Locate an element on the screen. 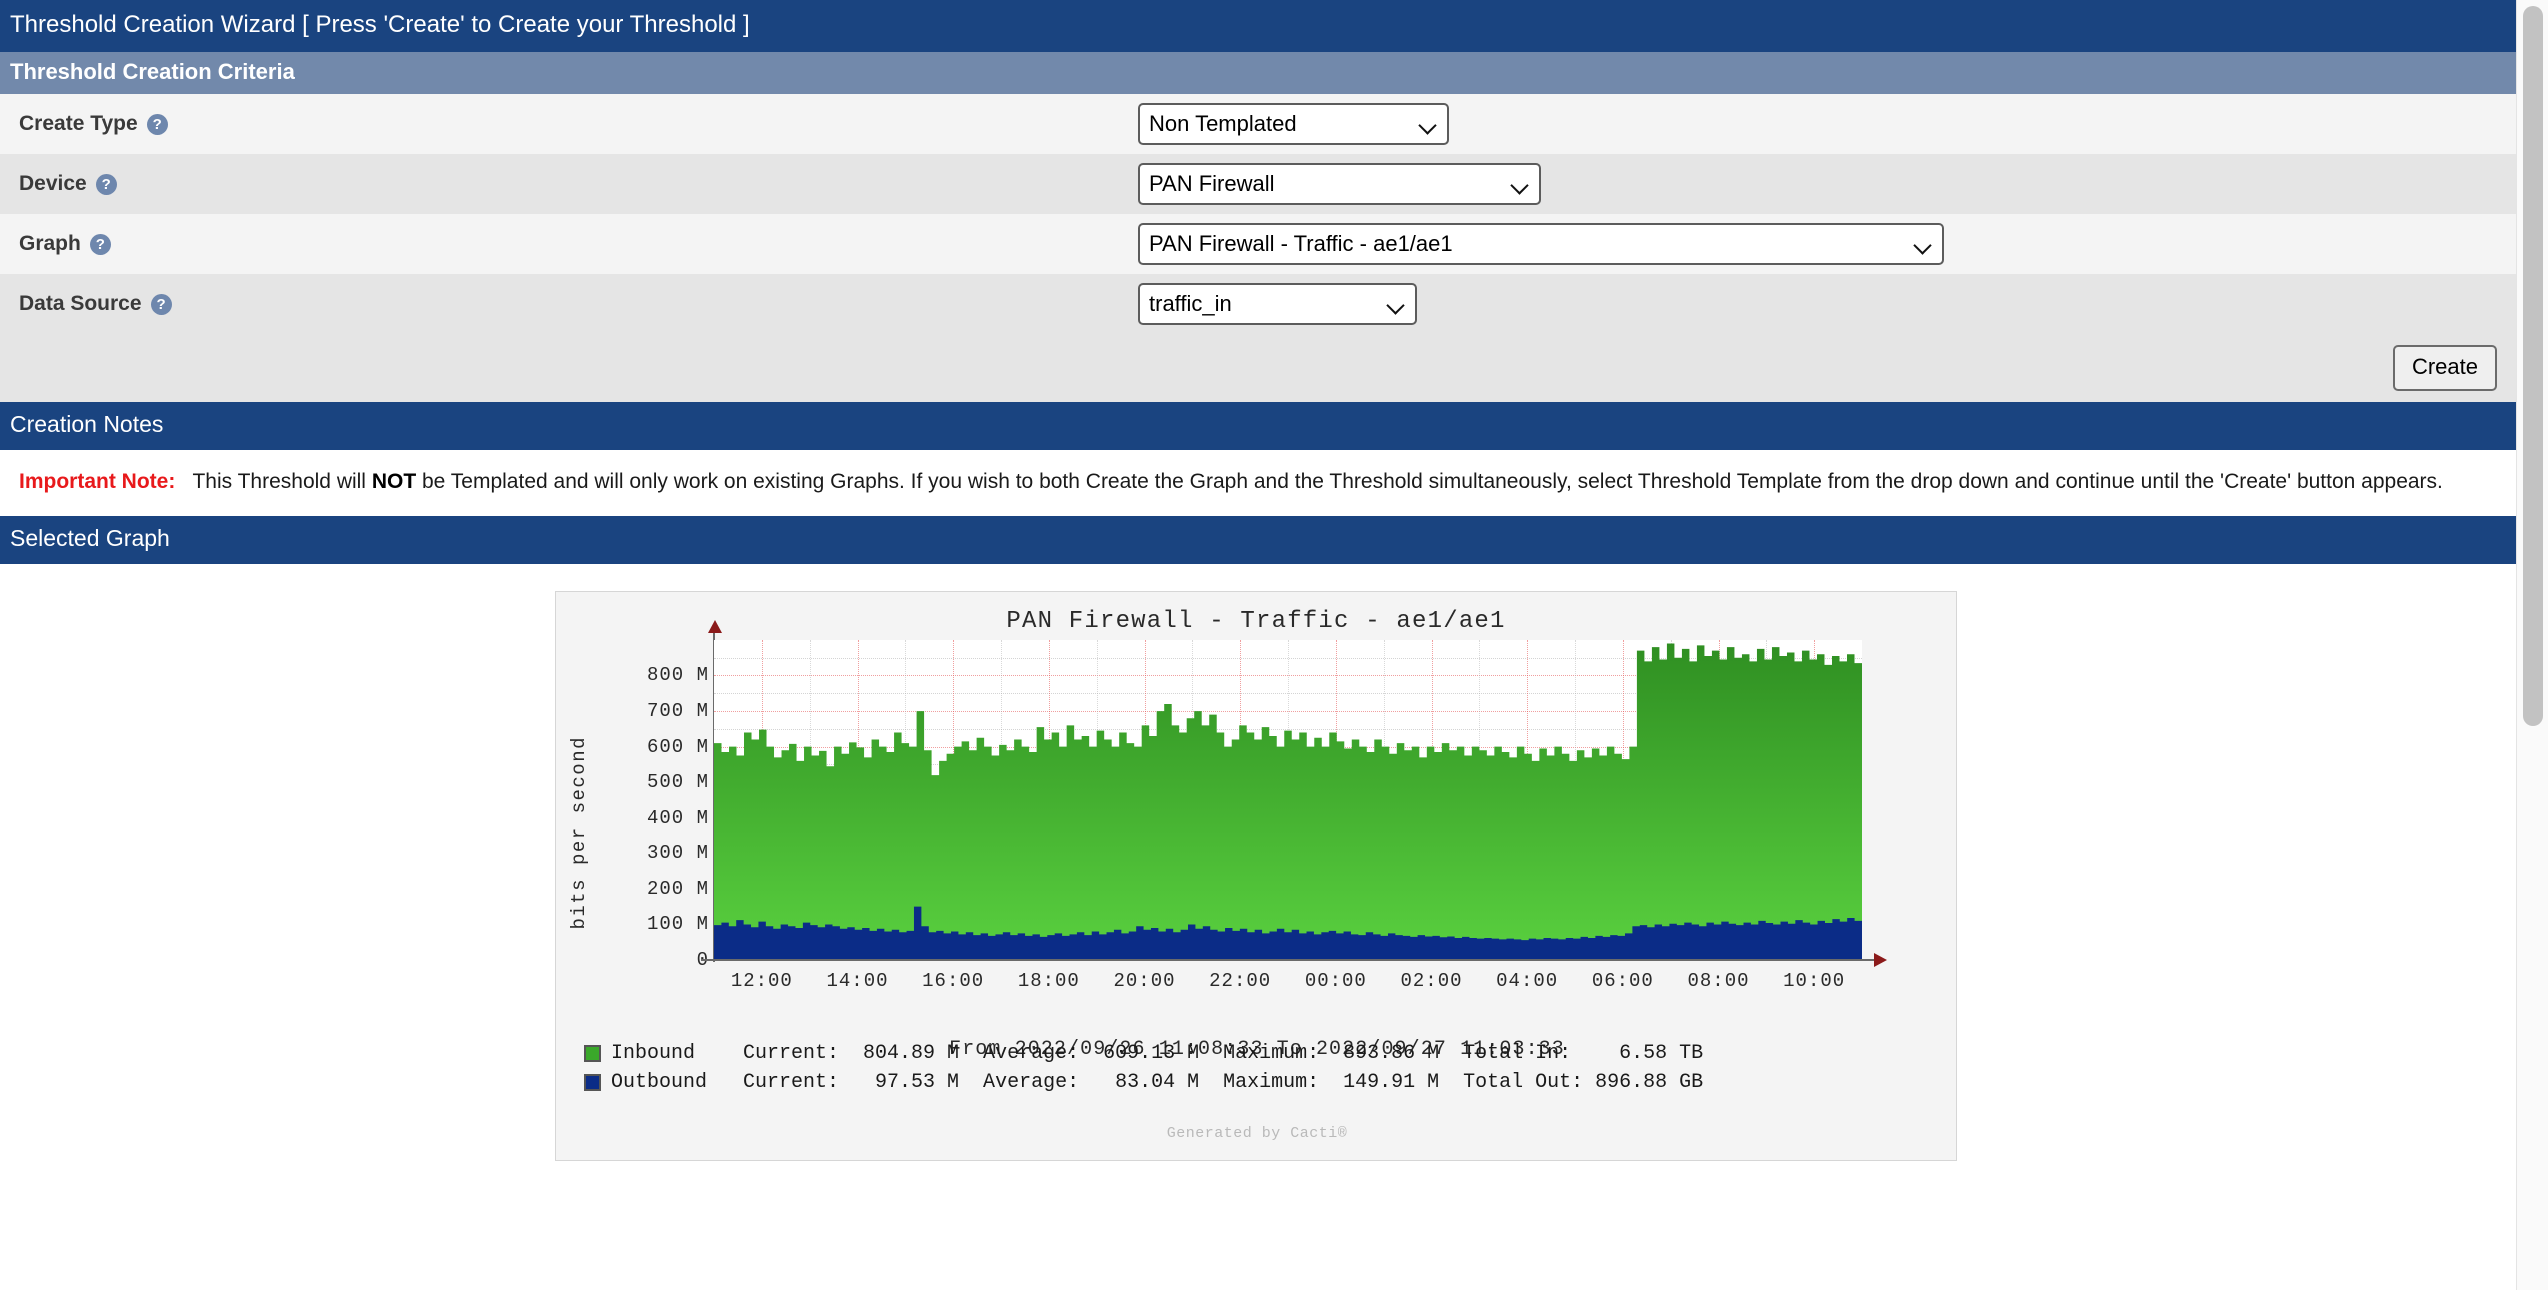  chart-series-svg is located at coordinates (1288, 801).